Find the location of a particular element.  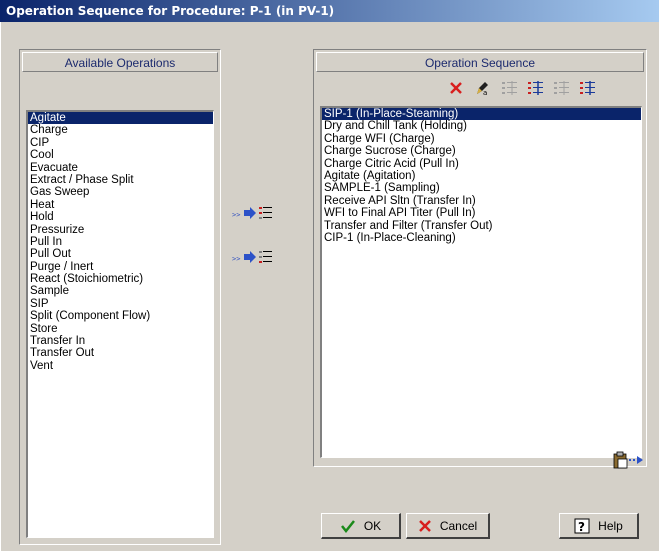

list-item: Hold is located at coordinates (120, 217).